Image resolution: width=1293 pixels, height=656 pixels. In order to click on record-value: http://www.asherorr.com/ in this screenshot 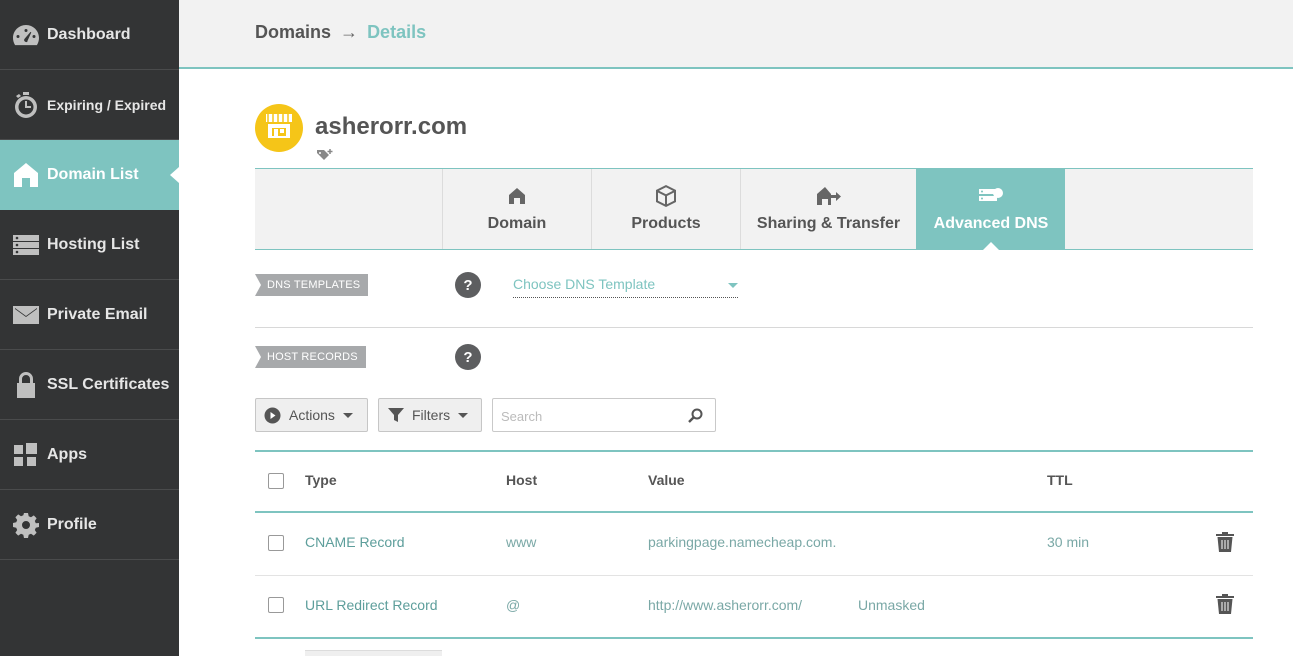, I will do `click(725, 605)`.